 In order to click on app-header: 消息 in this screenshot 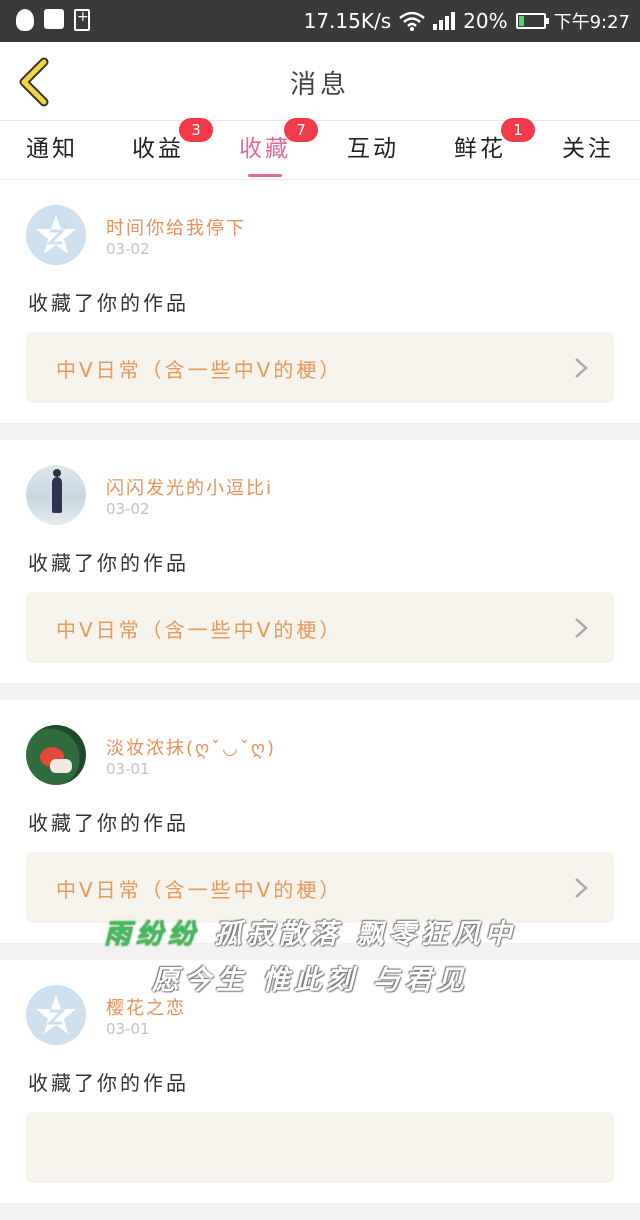, I will do `click(320, 81)`.